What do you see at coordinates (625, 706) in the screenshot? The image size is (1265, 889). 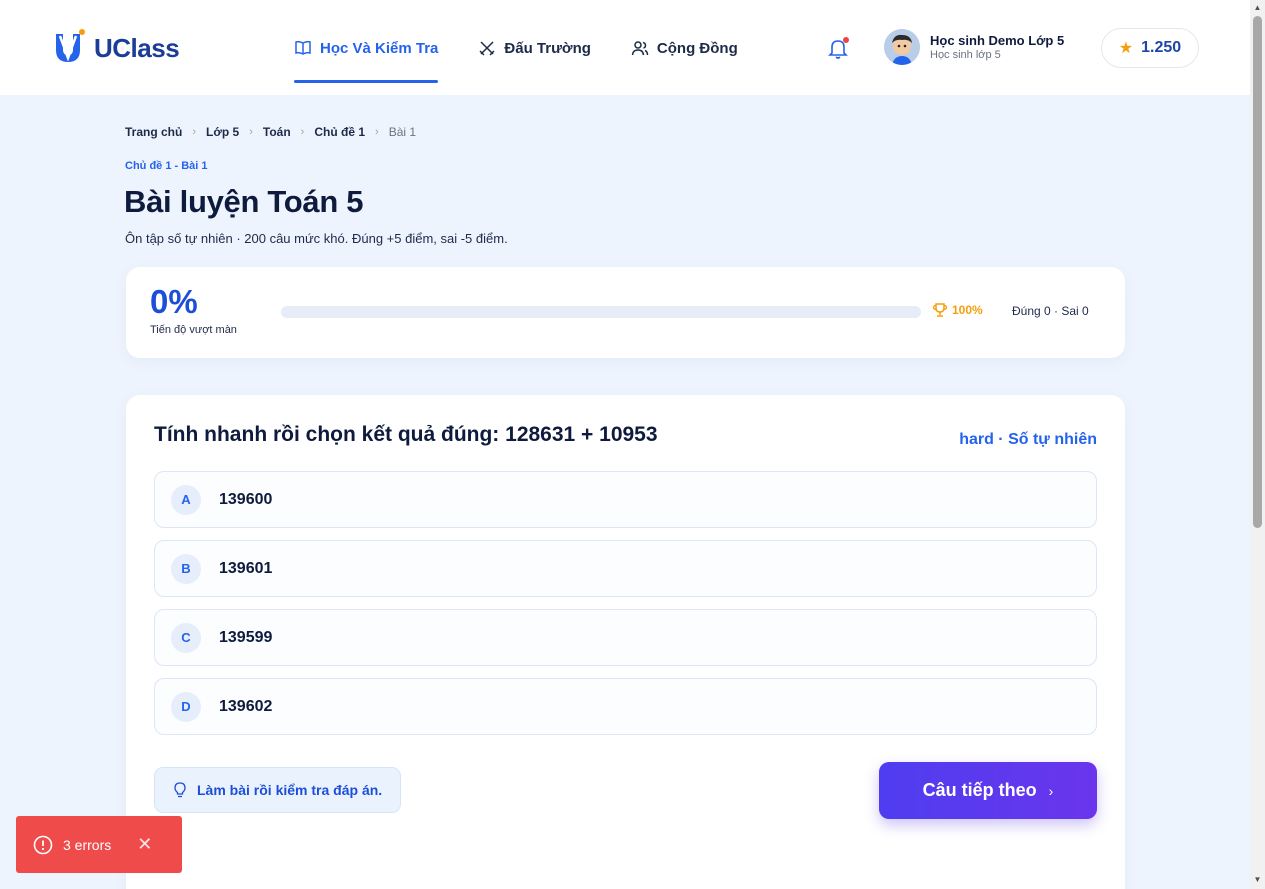 I see `answer-option-d: D 139602` at bounding box center [625, 706].